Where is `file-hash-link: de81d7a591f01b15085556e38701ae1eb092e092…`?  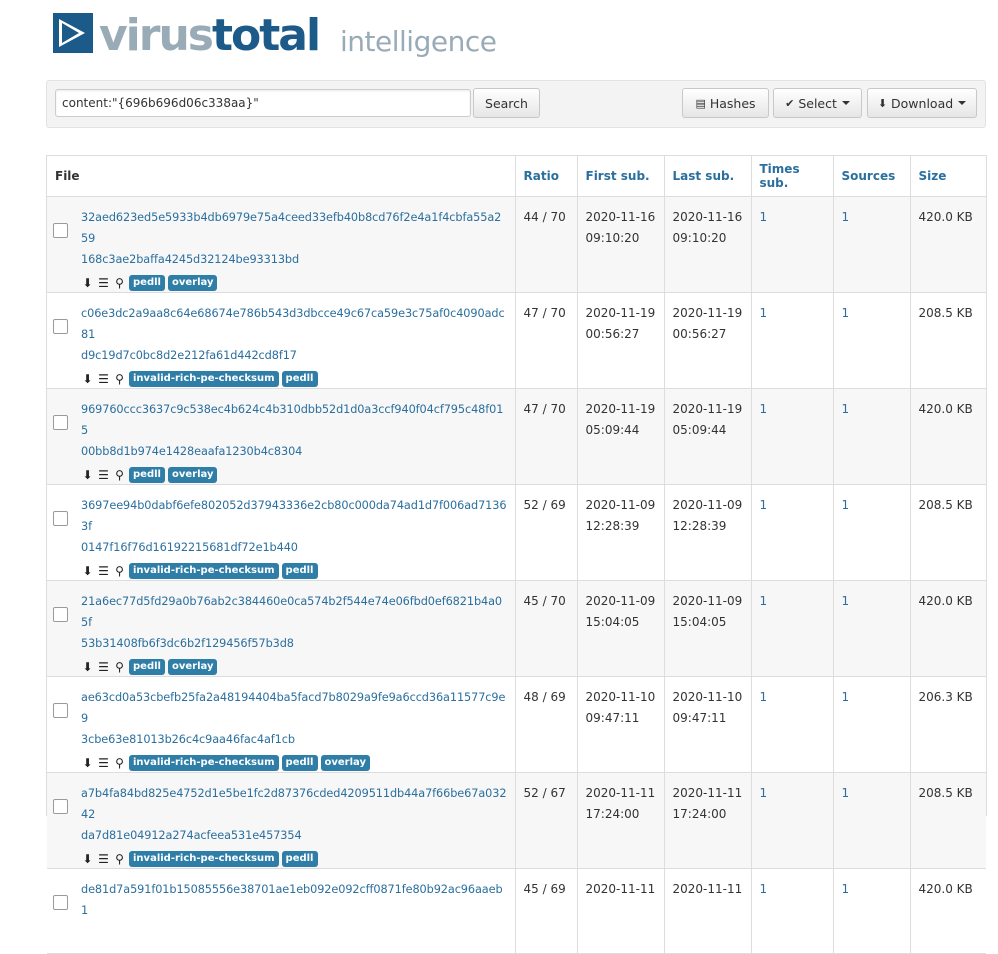
file-hash-link: de81d7a591f01b15085556e38701ae1eb092e092… is located at coordinates (294, 900).